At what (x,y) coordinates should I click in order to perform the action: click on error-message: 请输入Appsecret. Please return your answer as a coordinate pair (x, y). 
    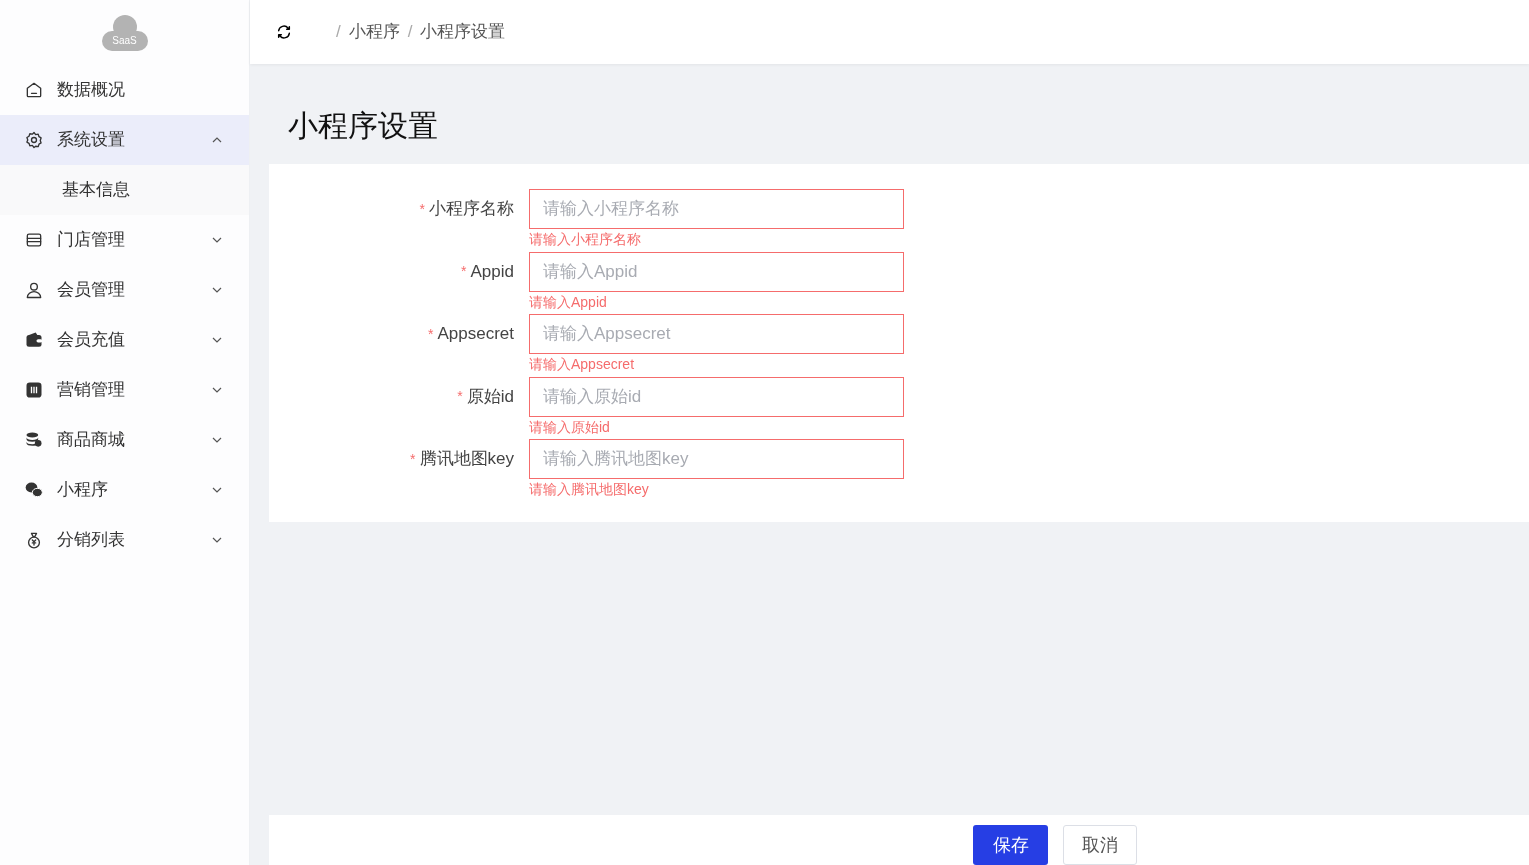
    Looking at the image, I should click on (582, 364).